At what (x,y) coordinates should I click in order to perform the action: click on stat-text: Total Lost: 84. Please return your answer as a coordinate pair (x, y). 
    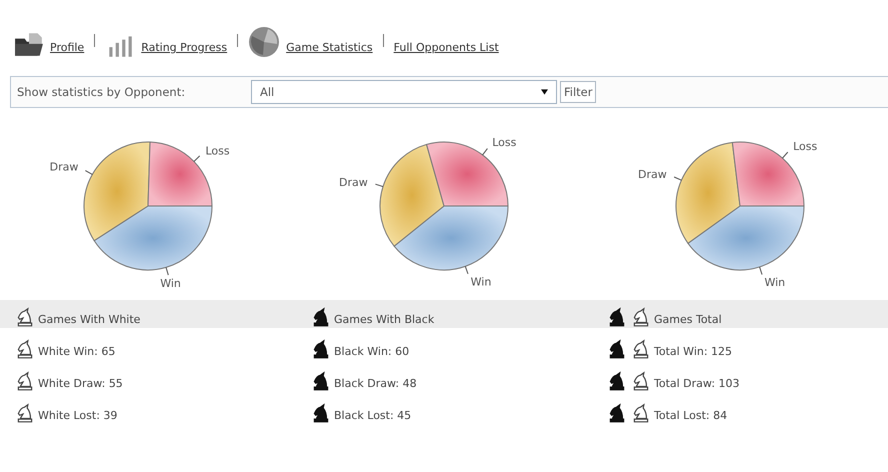
    Looking at the image, I should click on (691, 416).